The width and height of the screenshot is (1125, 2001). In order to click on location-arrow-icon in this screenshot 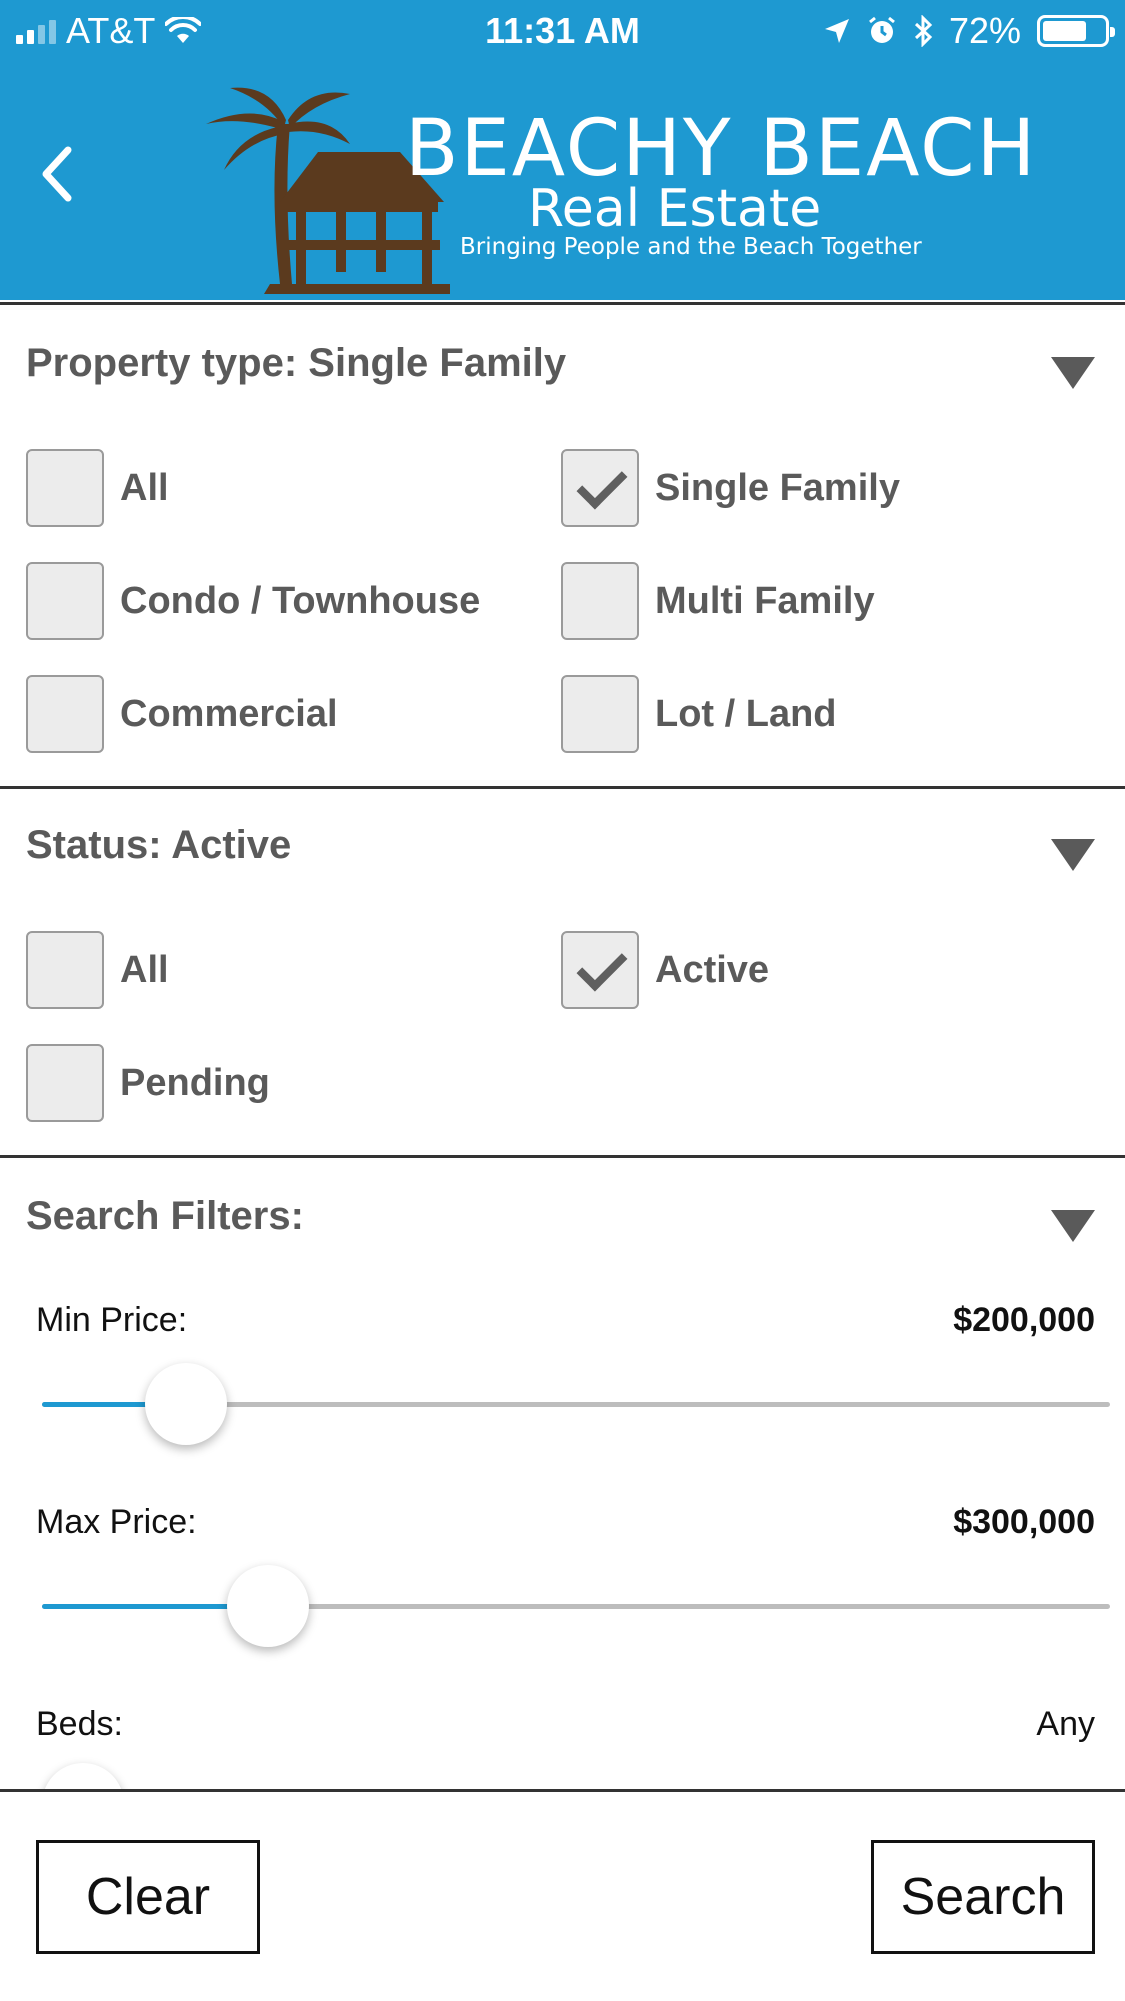, I will do `click(836, 31)`.